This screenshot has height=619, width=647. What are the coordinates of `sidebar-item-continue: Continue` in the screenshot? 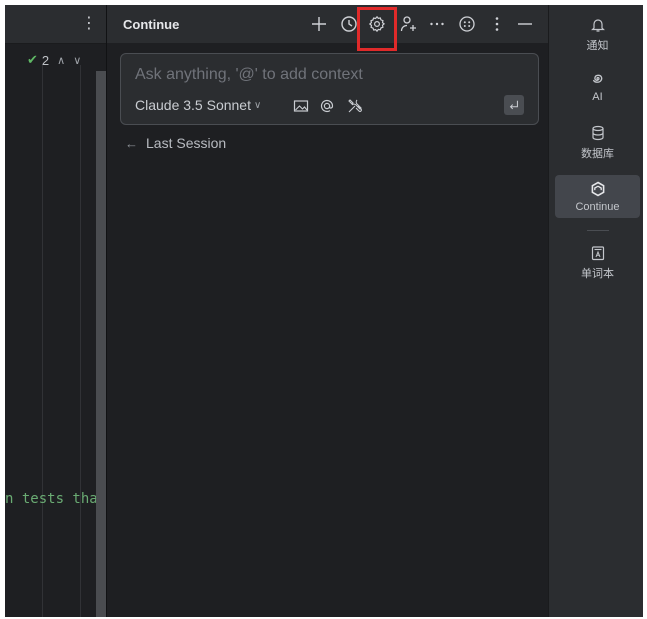 It's located at (597, 196).